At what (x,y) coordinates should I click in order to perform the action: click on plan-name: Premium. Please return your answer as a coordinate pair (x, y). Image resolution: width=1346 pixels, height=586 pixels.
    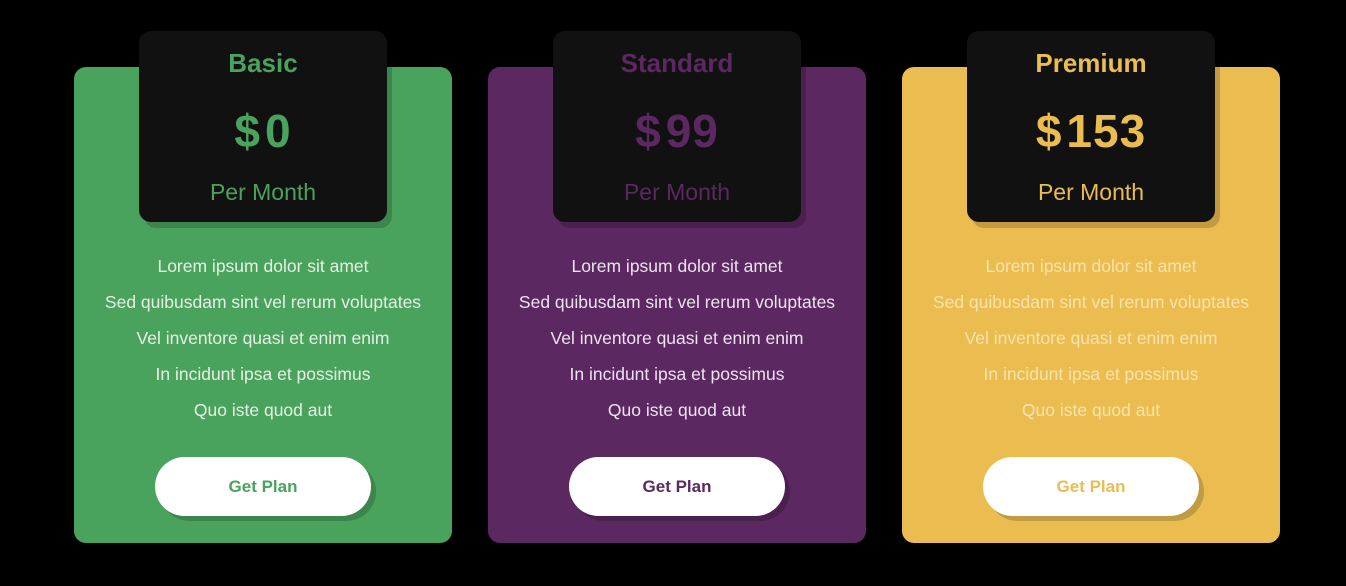
    Looking at the image, I should click on (1091, 63).